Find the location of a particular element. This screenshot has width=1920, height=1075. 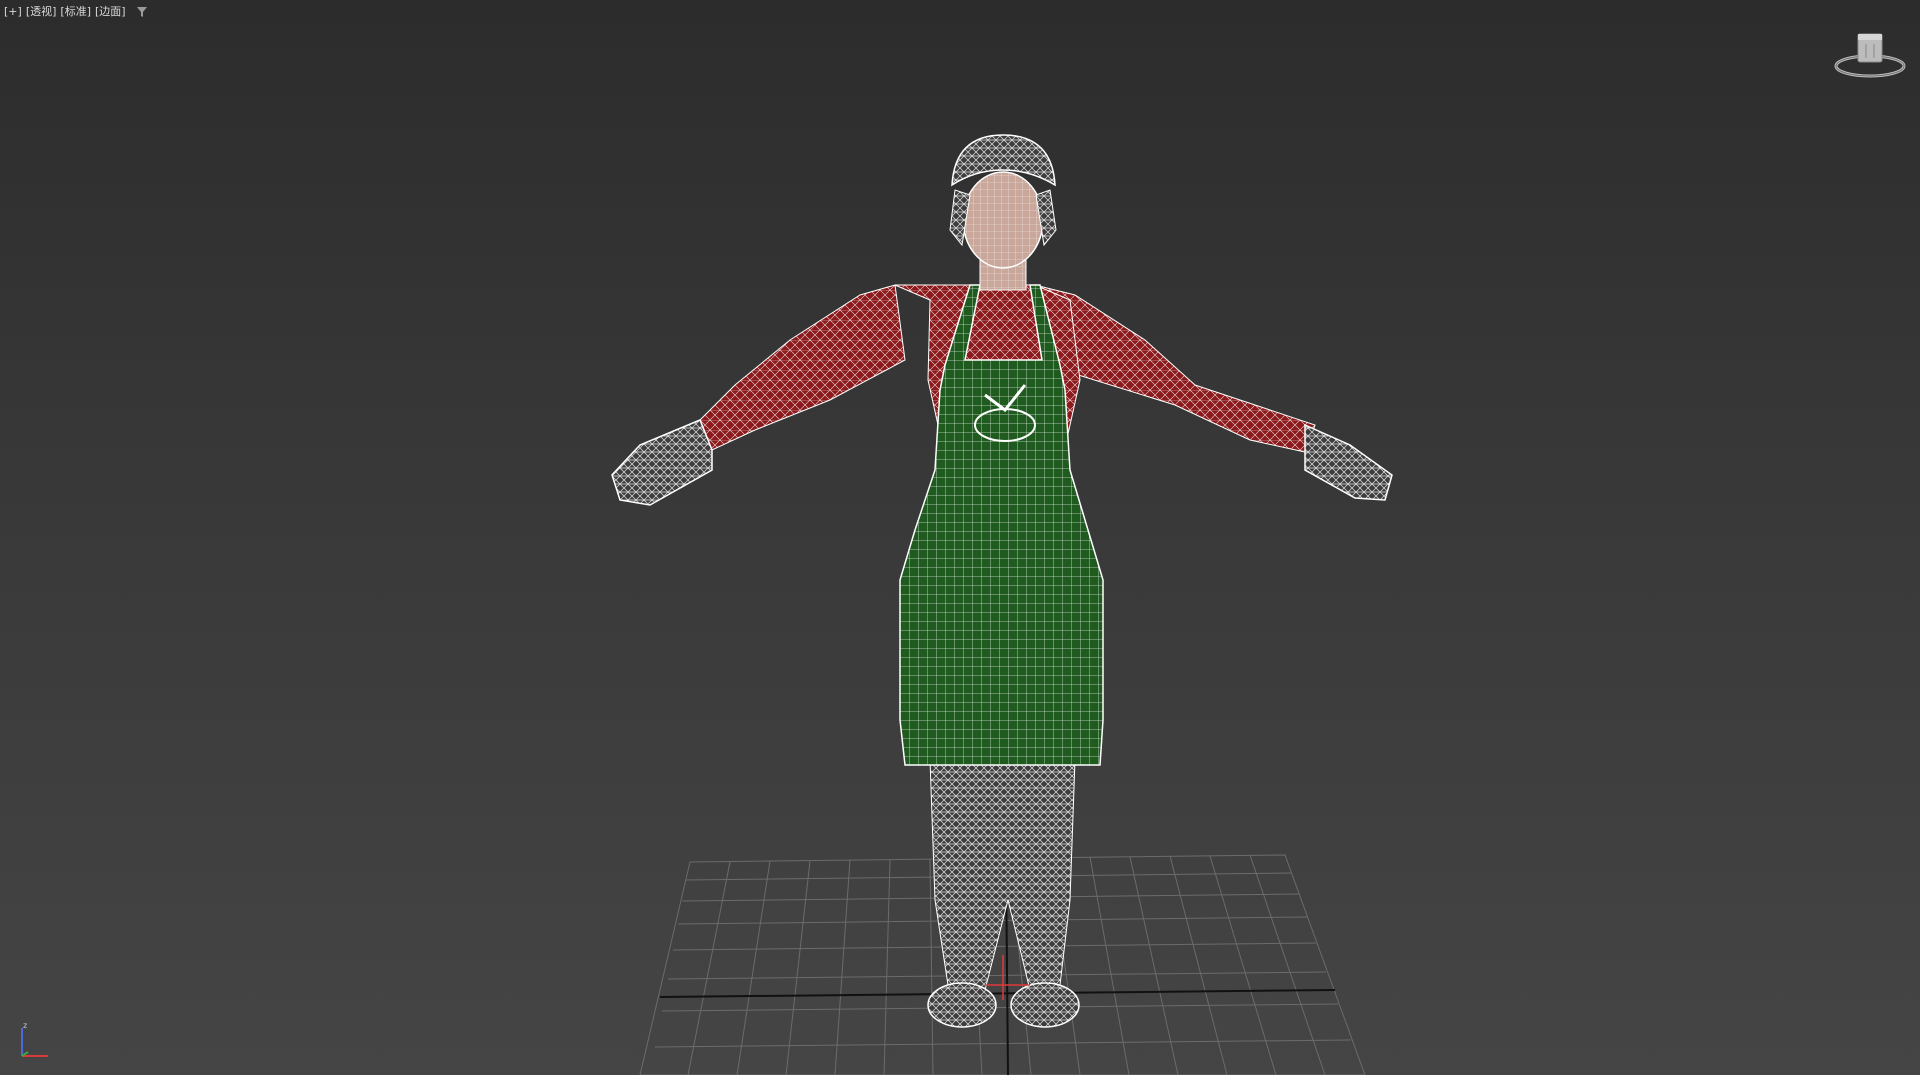

right-shoe-mesh is located at coordinates (1045, 1005).